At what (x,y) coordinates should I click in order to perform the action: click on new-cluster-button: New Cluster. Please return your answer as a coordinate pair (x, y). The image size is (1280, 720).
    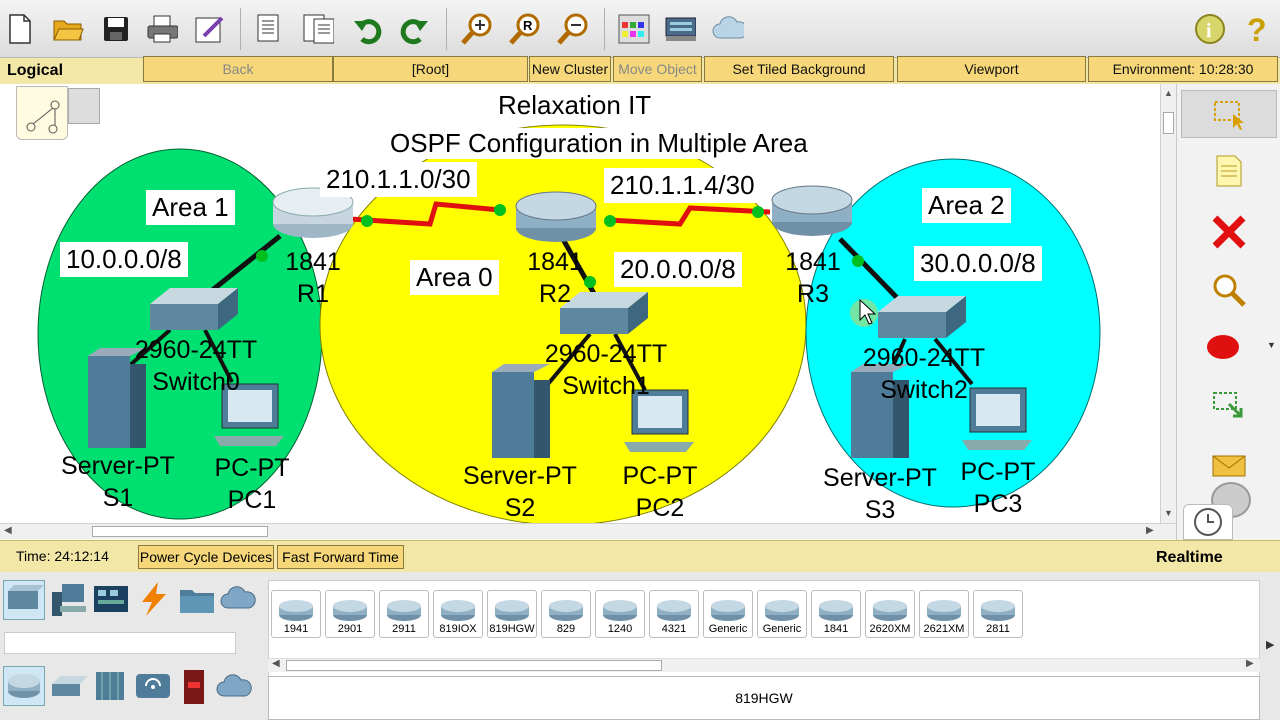
    Looking at the image, I should click on (570, 69).